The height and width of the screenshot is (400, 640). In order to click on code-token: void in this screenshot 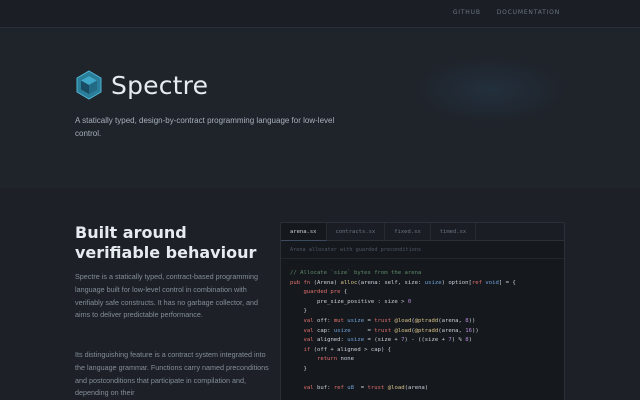, I will do `click(492, 282)`.